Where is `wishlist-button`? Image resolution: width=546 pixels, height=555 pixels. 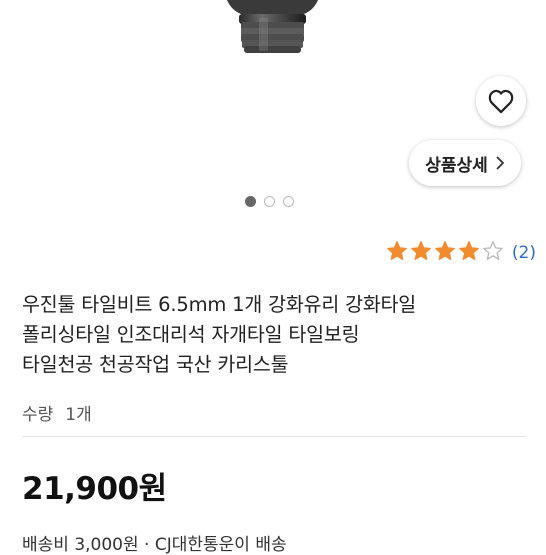 wishlist-button is located at coordinates (501, 101).